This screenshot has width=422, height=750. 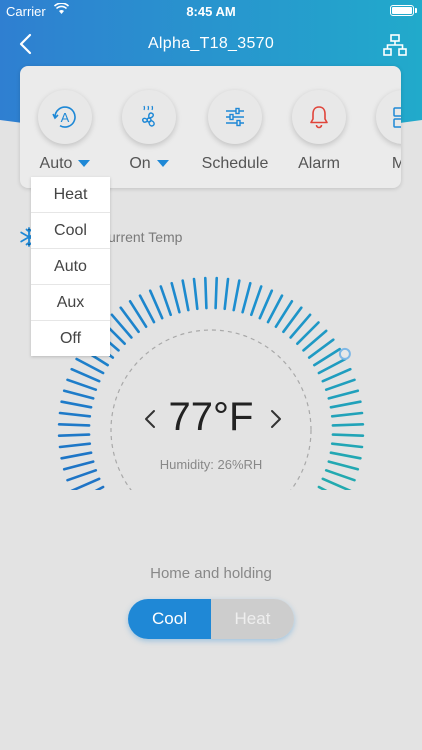 What do you see at coordinates (56, 163) in the screenshot?
I see `mode-item-auto-label: Auto` at bounding box center [56, 163].